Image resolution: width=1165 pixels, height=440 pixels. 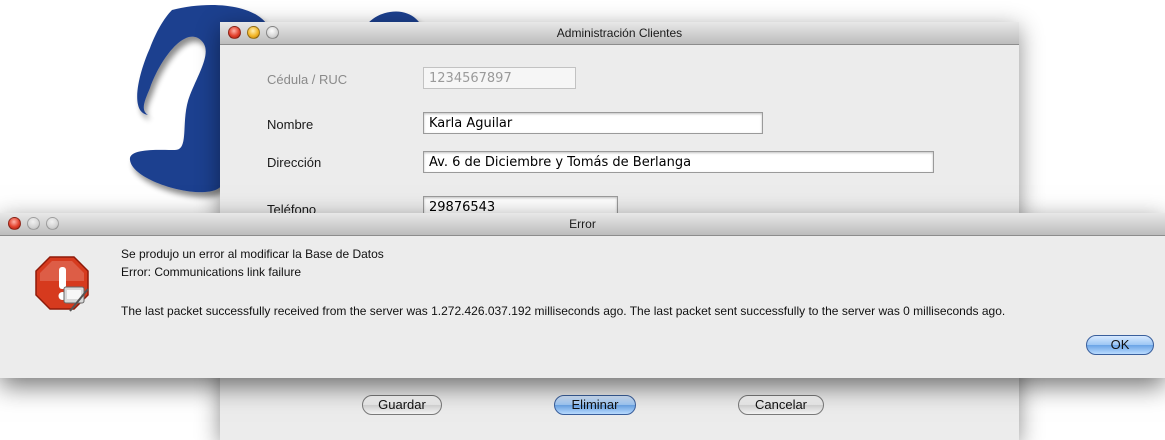 I want to click on admin-titlebar: Administración Clientes, so click(x=619, y=33).